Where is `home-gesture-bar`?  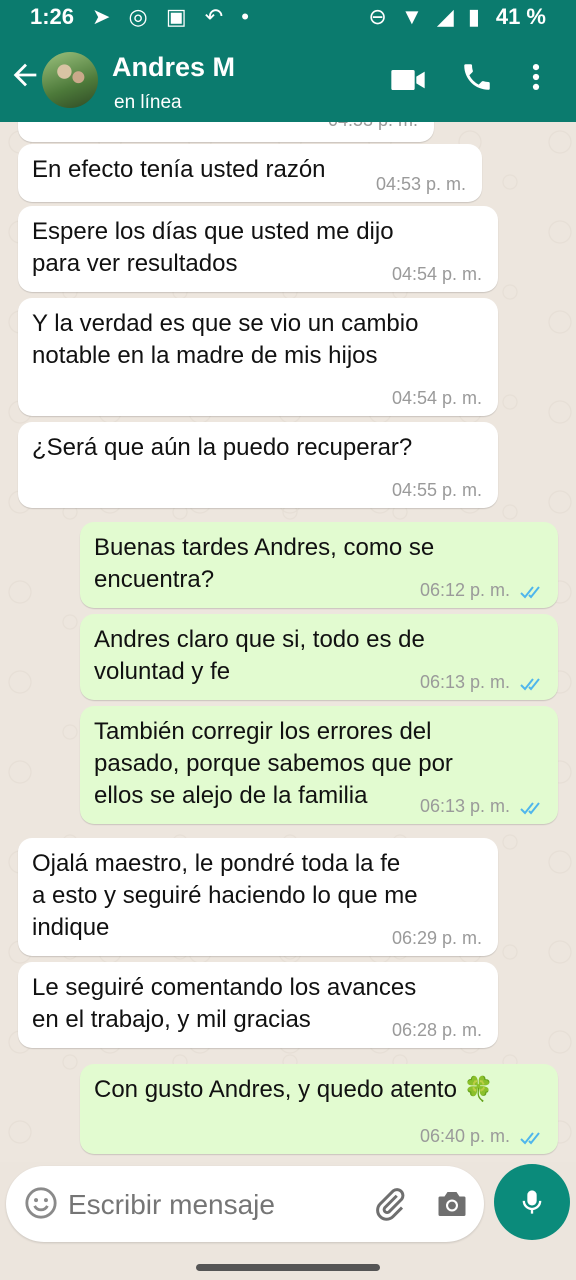 home-gesture-bar is located at coordinates (288, 1267).